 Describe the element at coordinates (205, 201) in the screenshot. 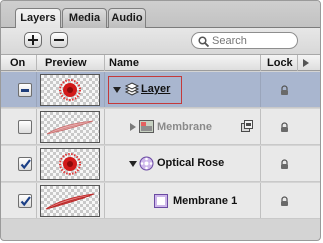

I see `layer-name: Membrane 1` at that location.